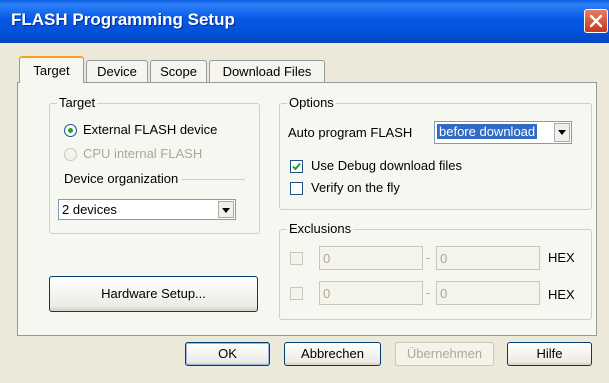 The height and width of the screenshot is (383, 609). I want to click on exclusion-1-unit: HEX, so click(561, 257).